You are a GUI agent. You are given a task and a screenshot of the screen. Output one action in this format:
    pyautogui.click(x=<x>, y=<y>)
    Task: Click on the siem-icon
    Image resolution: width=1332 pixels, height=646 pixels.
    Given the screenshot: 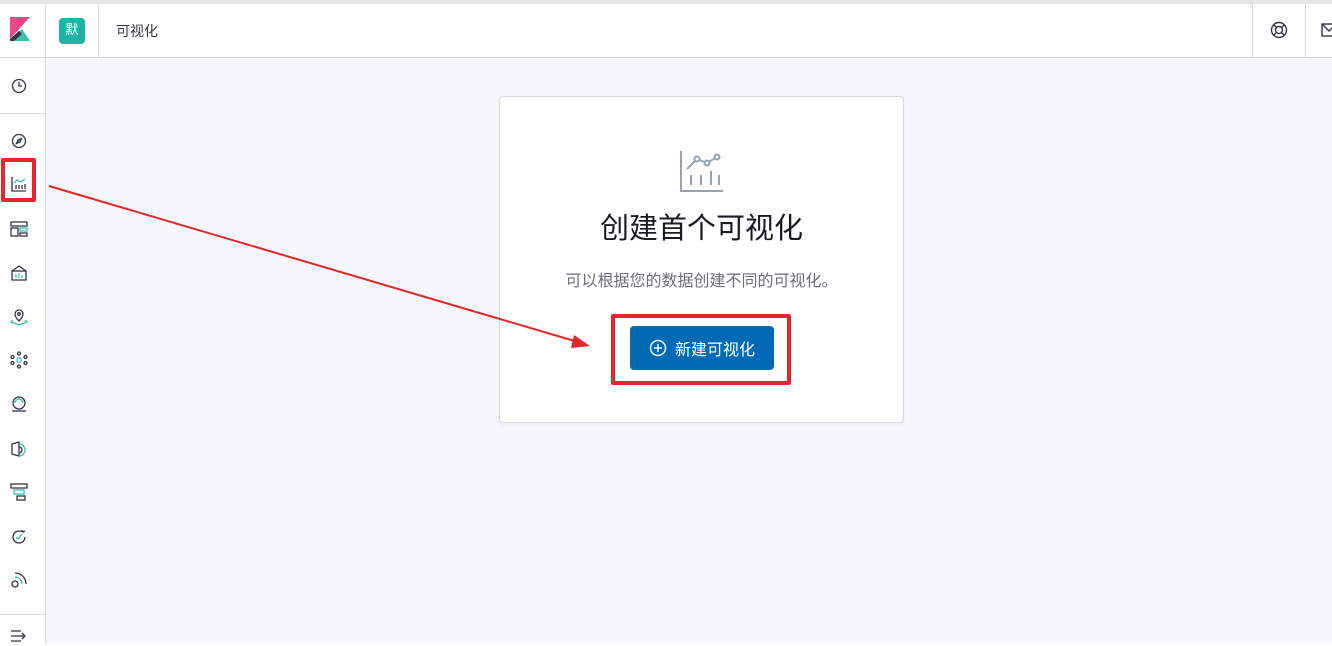 What is the action you would take?
    pyautogui.click(x=19, y=580)
    